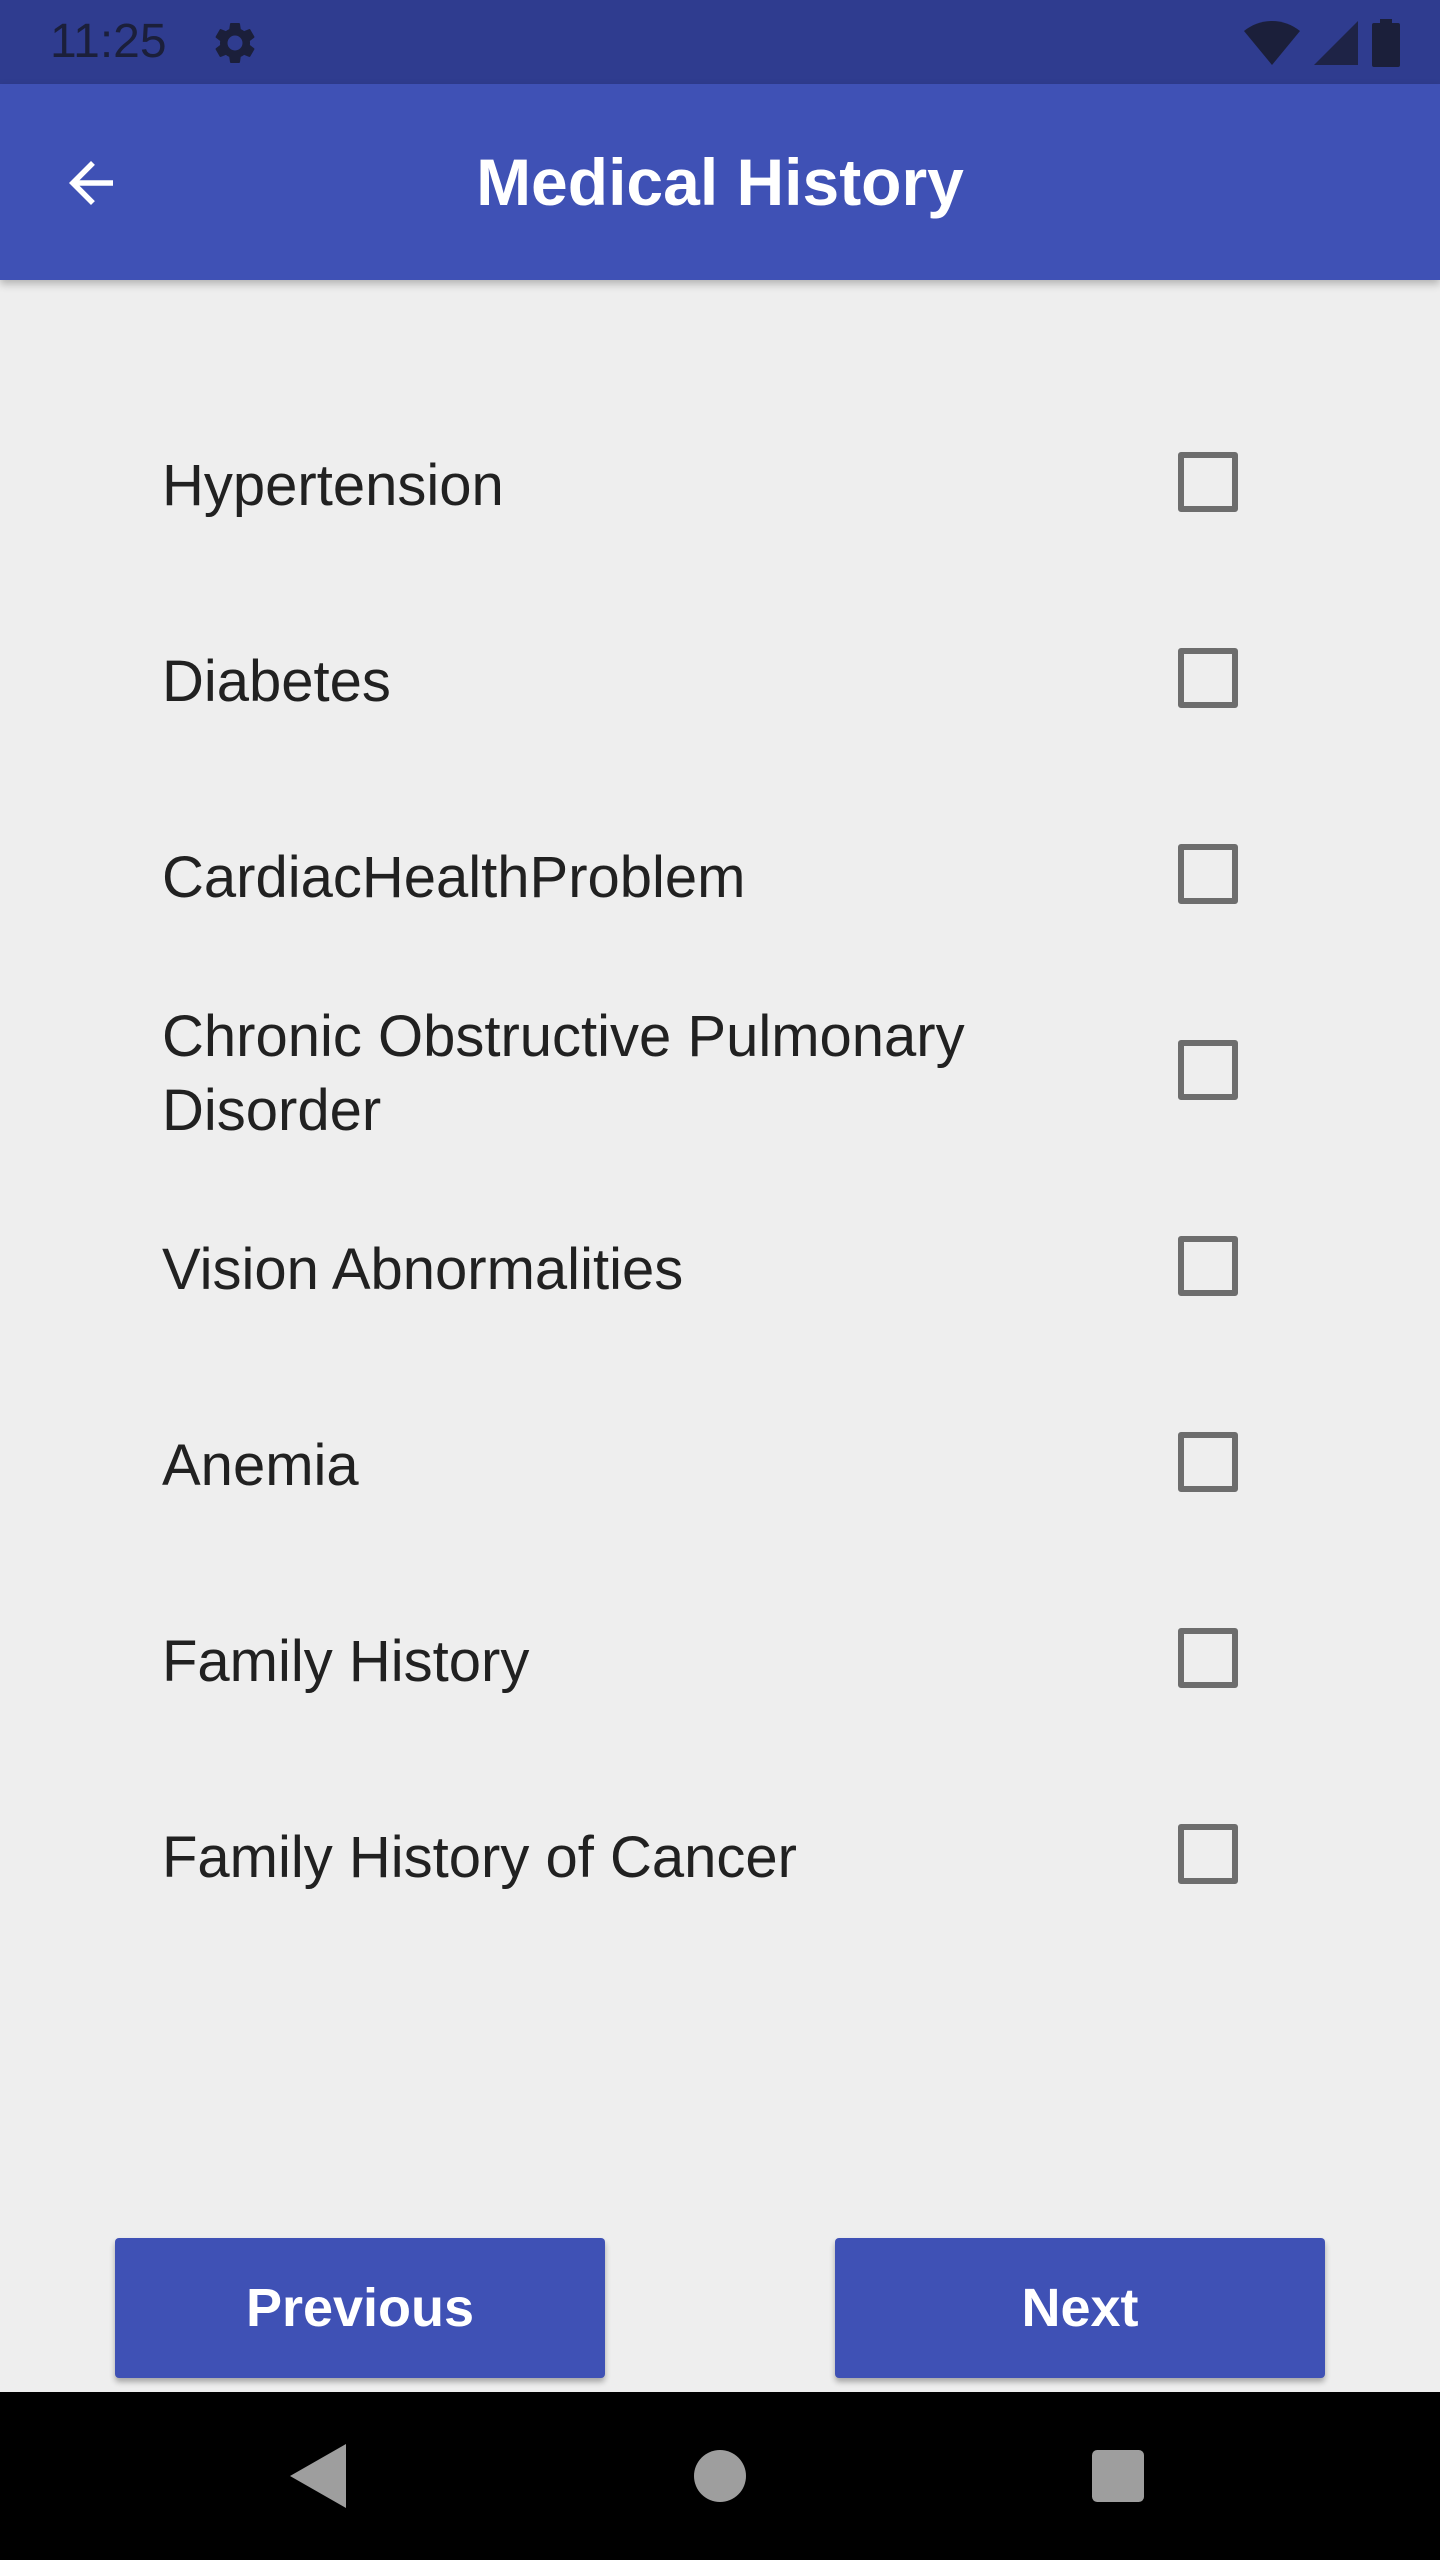 This screenshot has height=2560, width=1440. I want to click on list-item-anemia: Anemia, so click(720, 1466).